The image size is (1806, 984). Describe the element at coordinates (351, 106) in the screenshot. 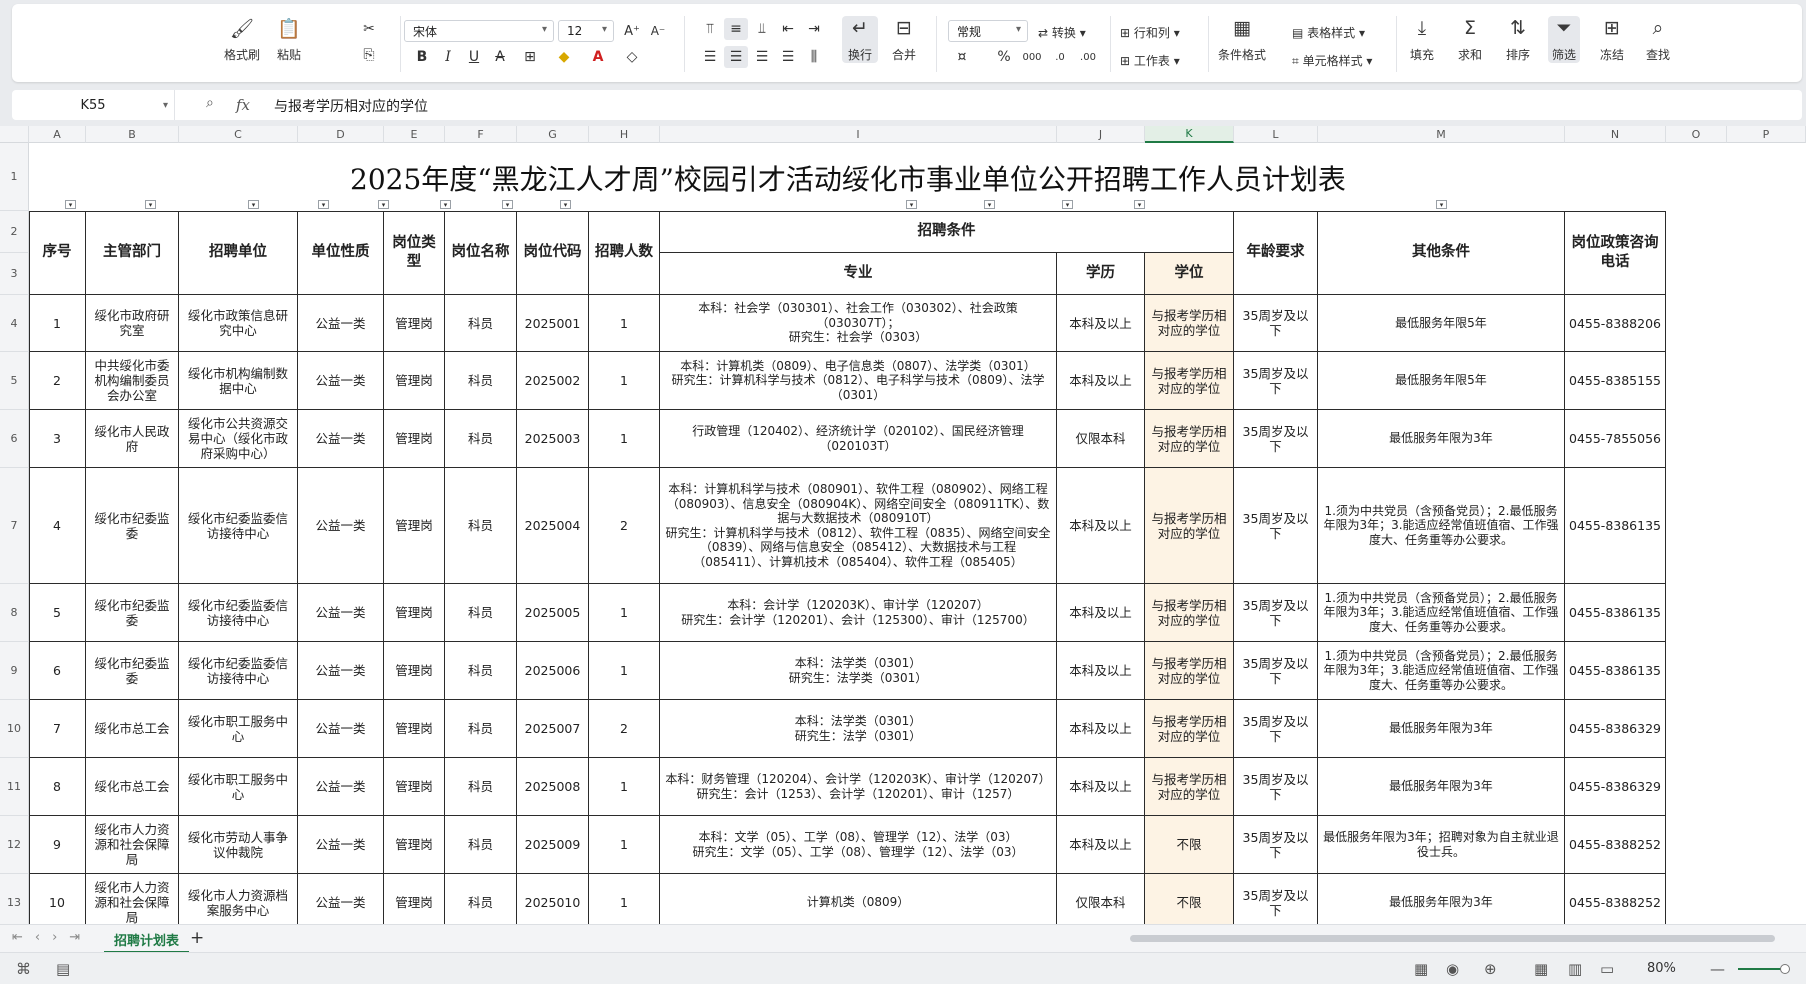

I see `formula-content: 与报考学历相对应的学位` at that location.